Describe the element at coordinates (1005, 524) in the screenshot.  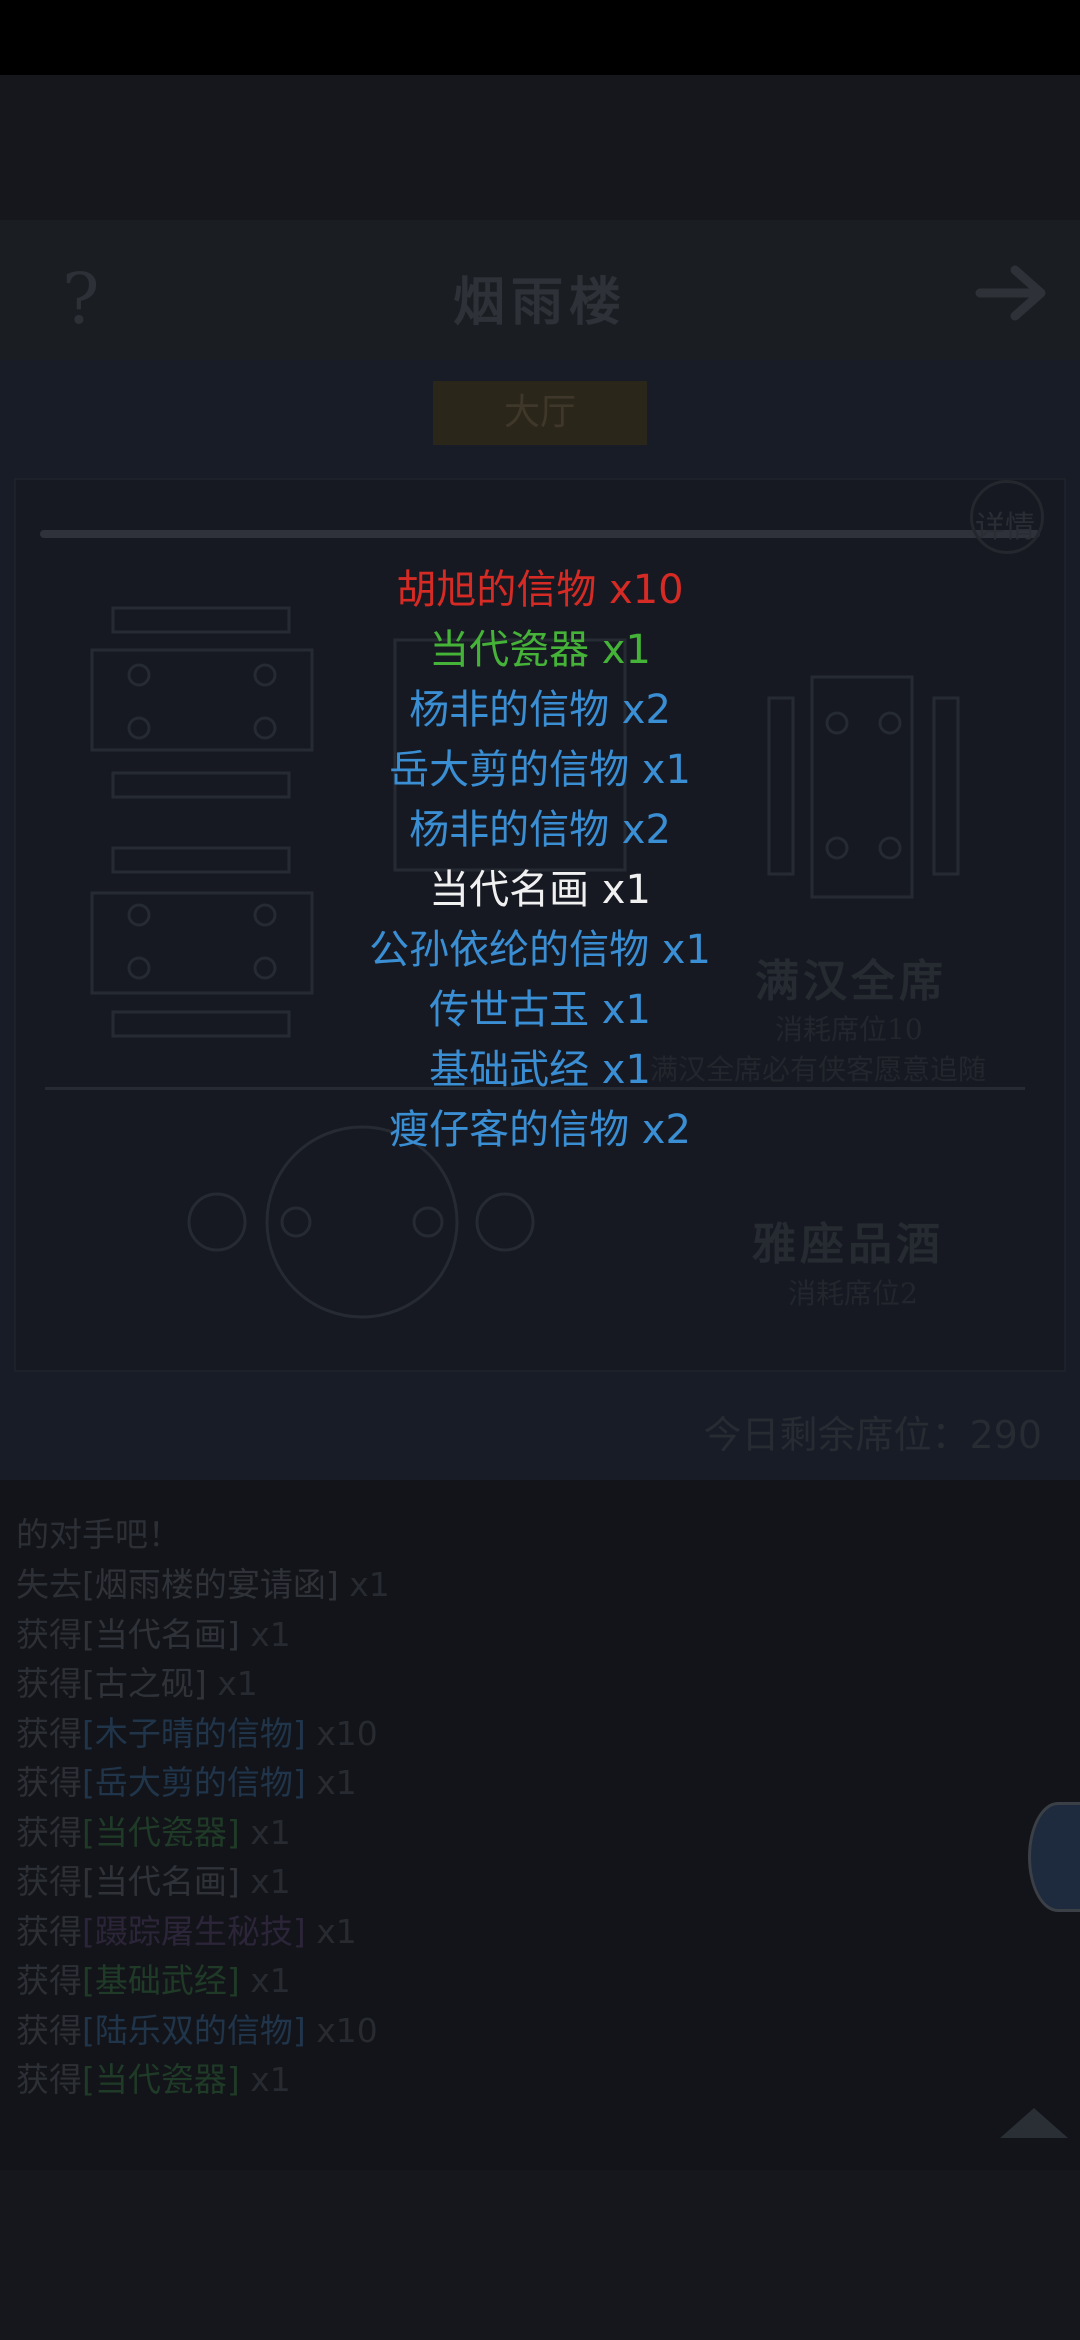
I see `detail-label: 详情` at that location.